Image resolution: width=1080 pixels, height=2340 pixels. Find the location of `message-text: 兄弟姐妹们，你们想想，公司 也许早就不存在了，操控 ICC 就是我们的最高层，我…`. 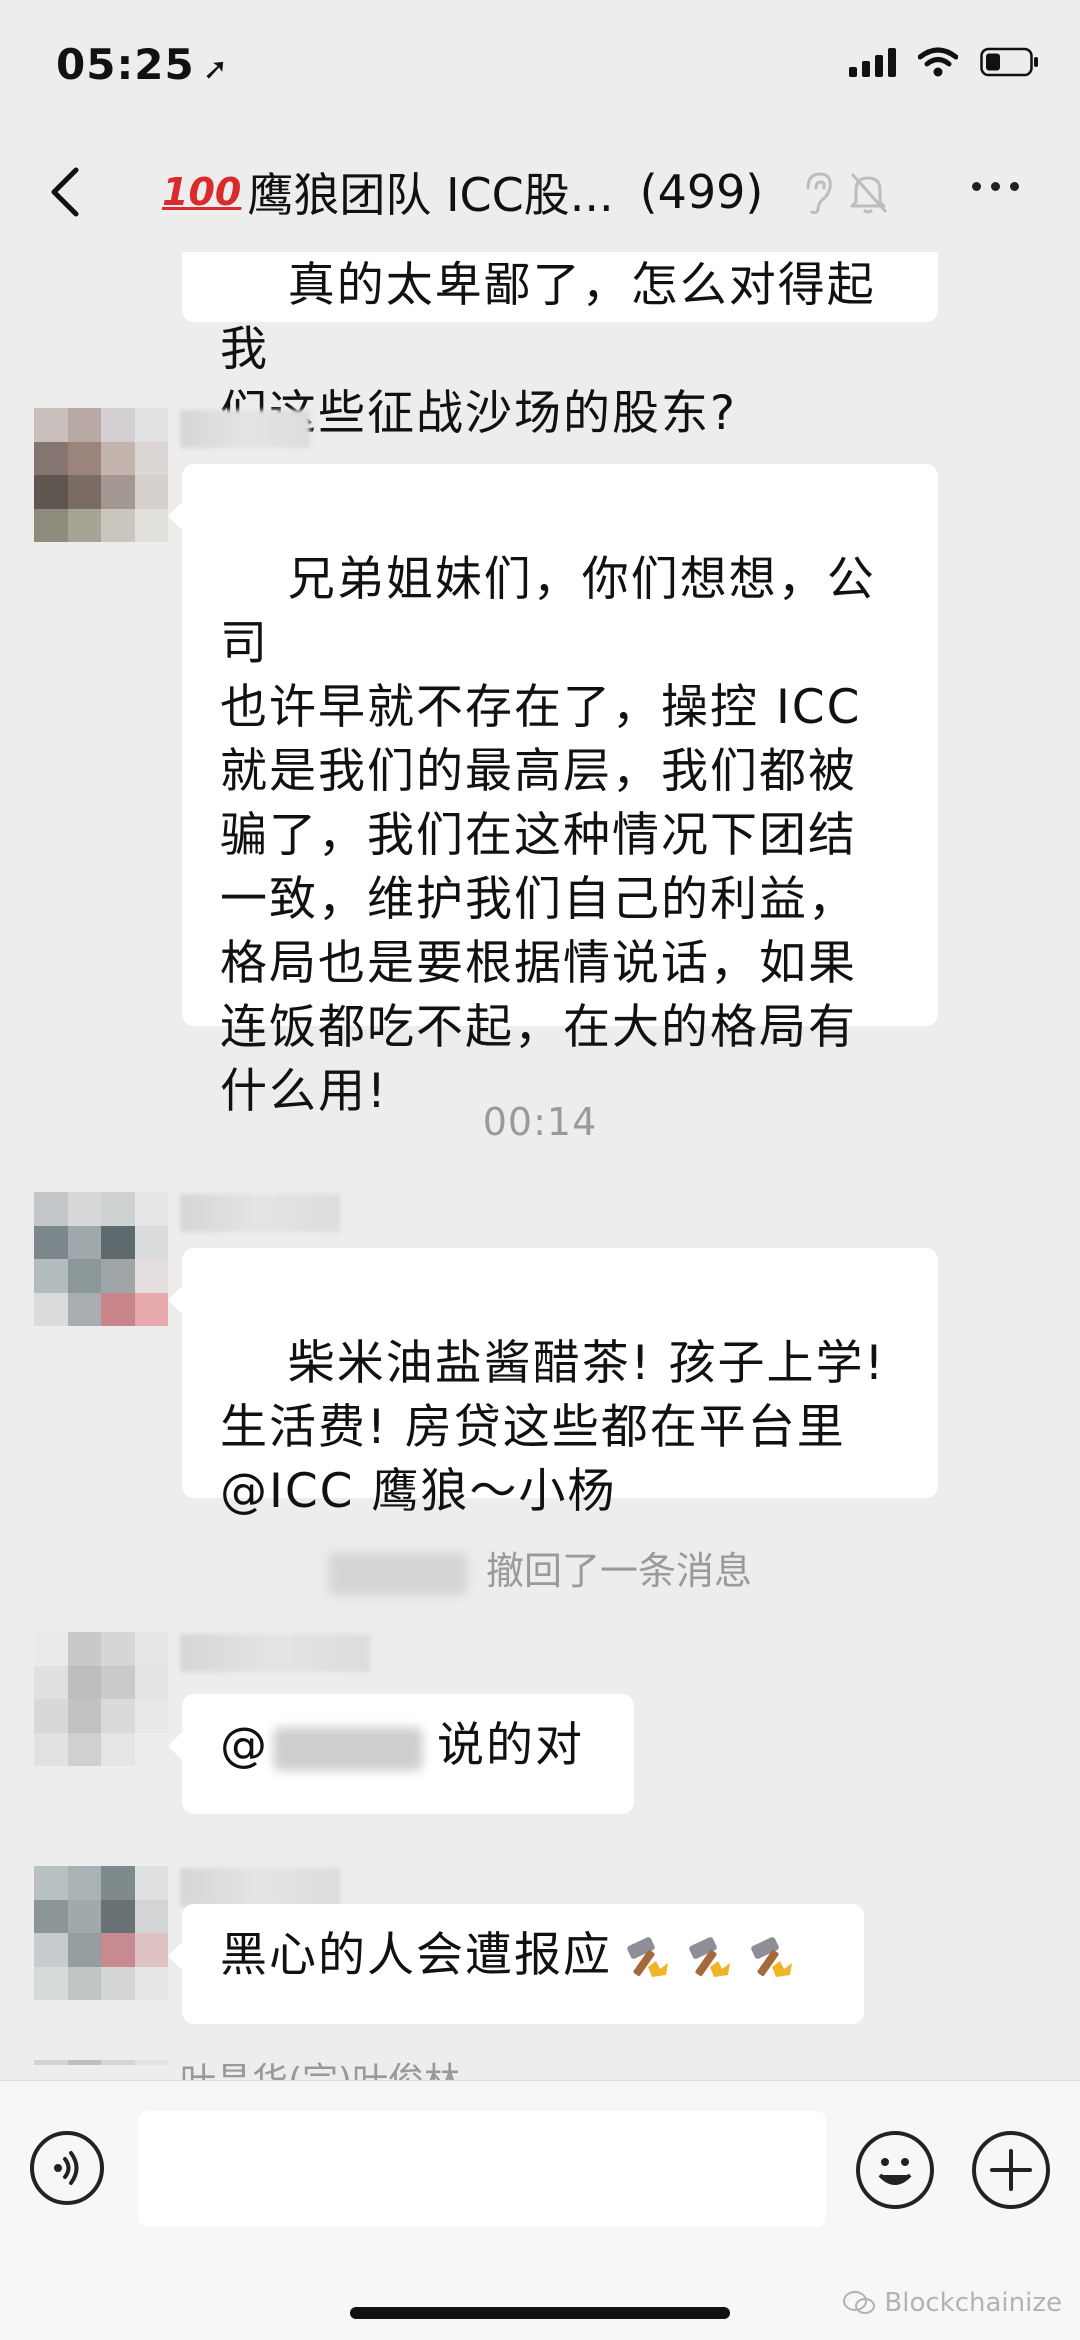

message-text: 兄弟姐妹们，你们想想，公司 也许早就不存在了，操控 ICC 就是我们的最高层，我… is located at coordinates (548, 835).